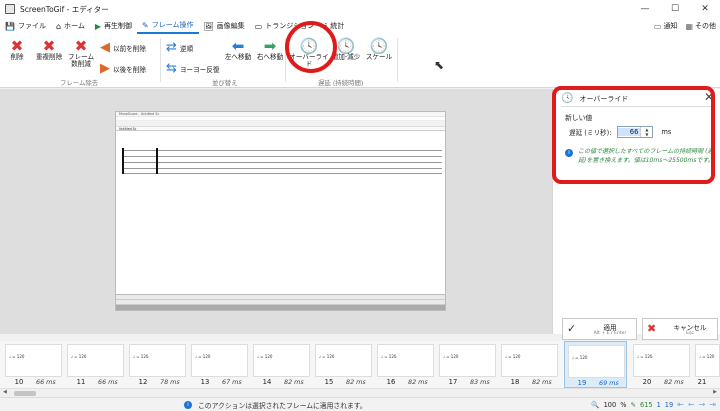  Describe the element at coordinates (179, 47) in the screenshot. I see `reverse-button: ⇄ 逆順` at that location.